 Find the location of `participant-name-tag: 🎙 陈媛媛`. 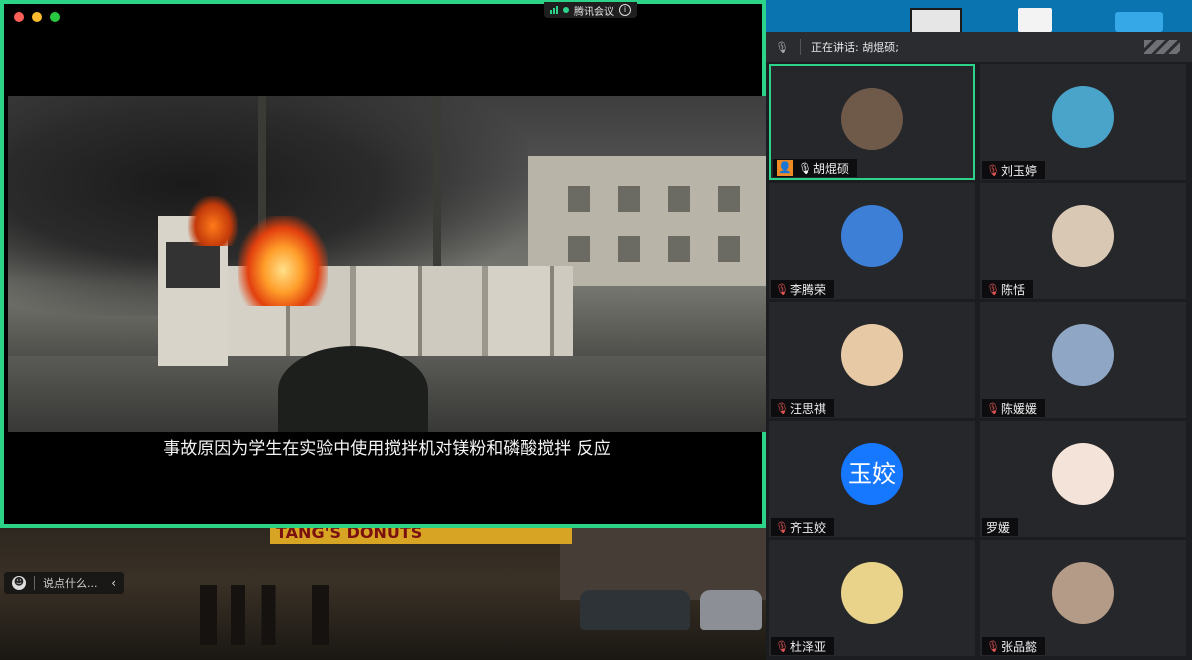

participant-name-tag: 🎙 陈媛媛 is located at coordinates (1014, 408).